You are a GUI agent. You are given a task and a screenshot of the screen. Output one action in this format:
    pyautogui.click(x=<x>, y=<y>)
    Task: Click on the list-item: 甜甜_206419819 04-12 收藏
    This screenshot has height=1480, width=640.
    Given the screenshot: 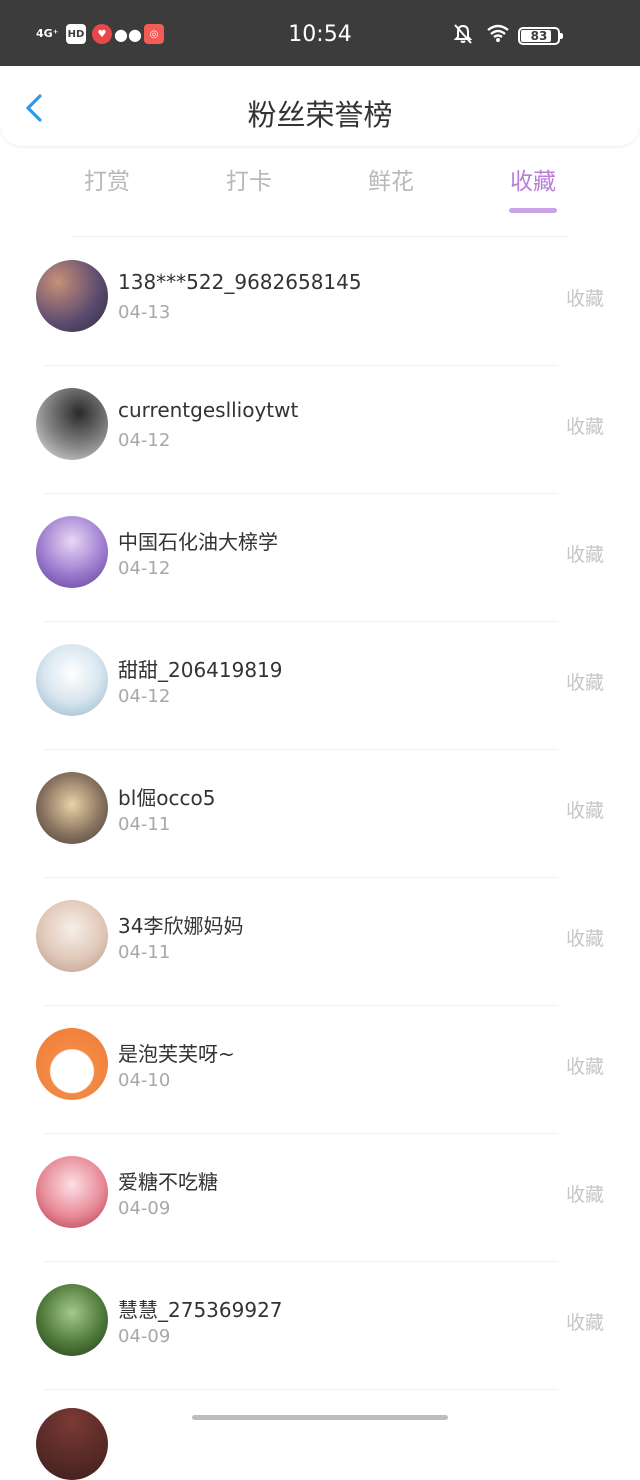 What is the action you would take?
    pyautogui.click(x=320, y=686)
    